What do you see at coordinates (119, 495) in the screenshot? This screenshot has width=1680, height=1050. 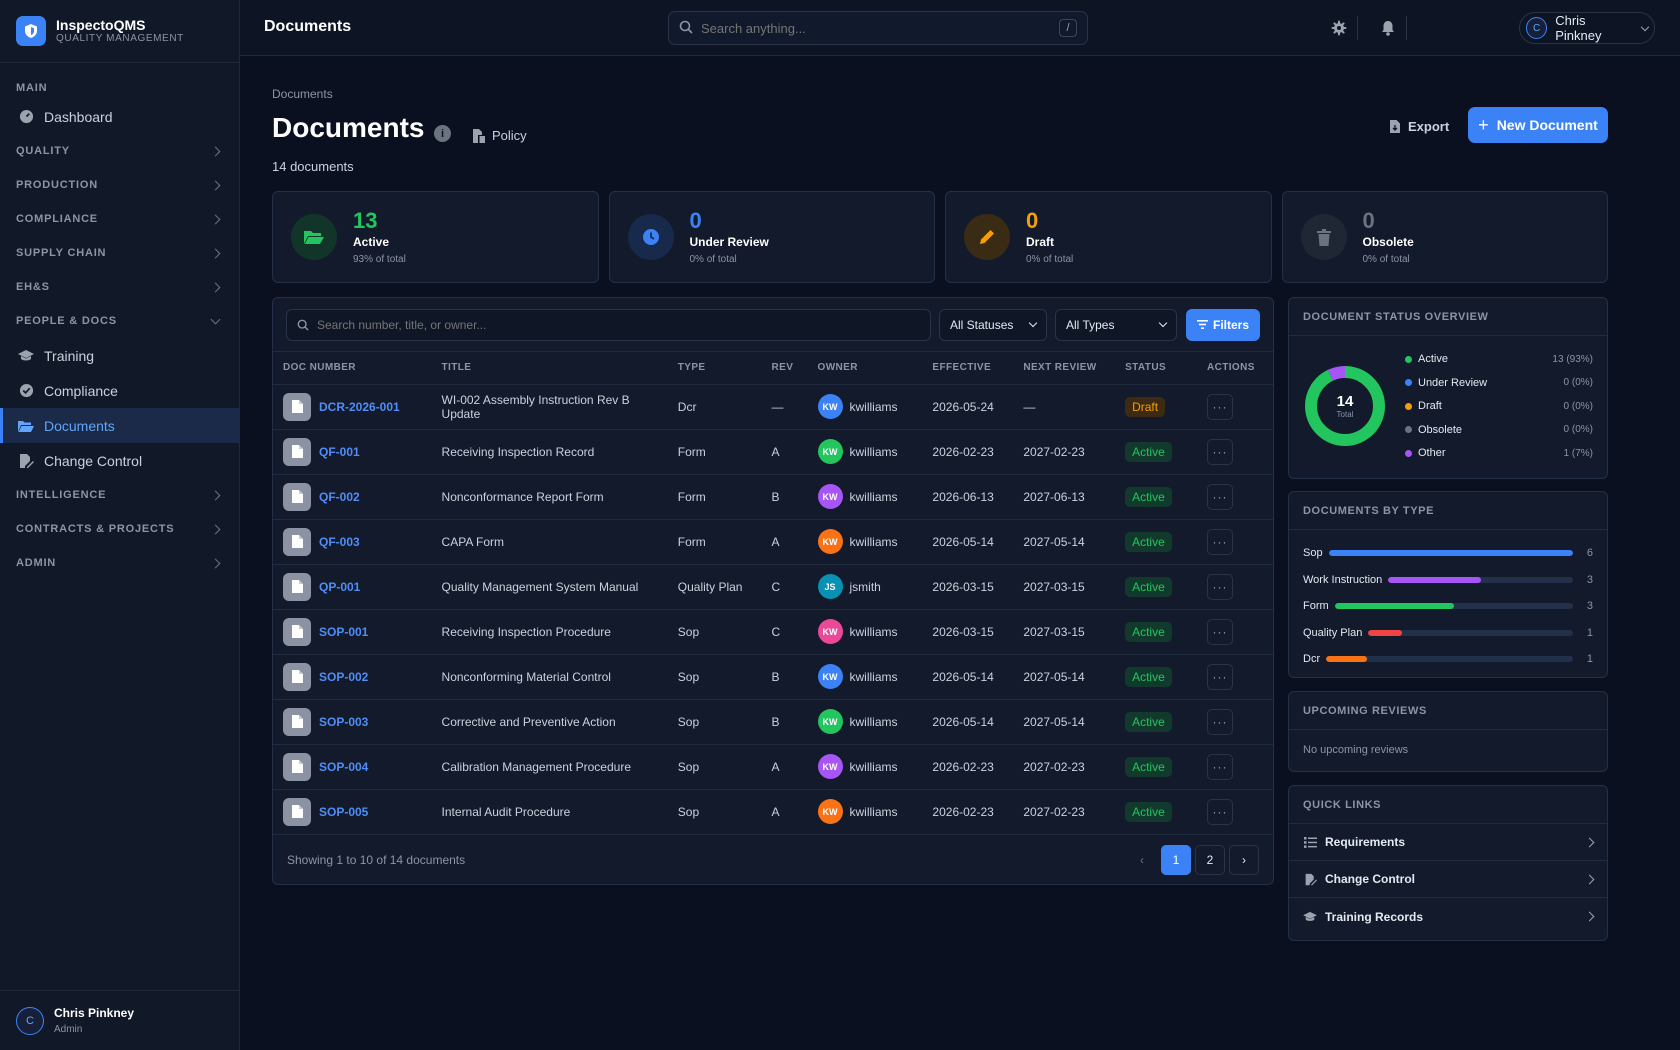 I see `nav-section-intelligence: INTELLIGENCE` at bounding box center [119, 495].